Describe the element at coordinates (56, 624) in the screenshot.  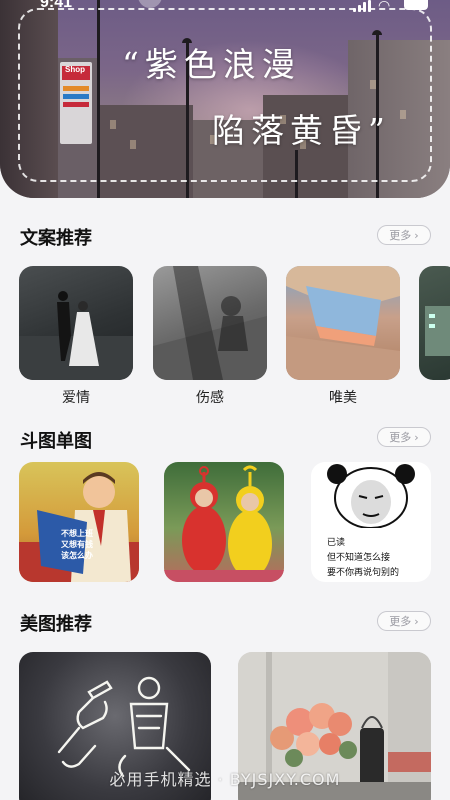
I see `section-title-beauty: 美图推荐` at that location.